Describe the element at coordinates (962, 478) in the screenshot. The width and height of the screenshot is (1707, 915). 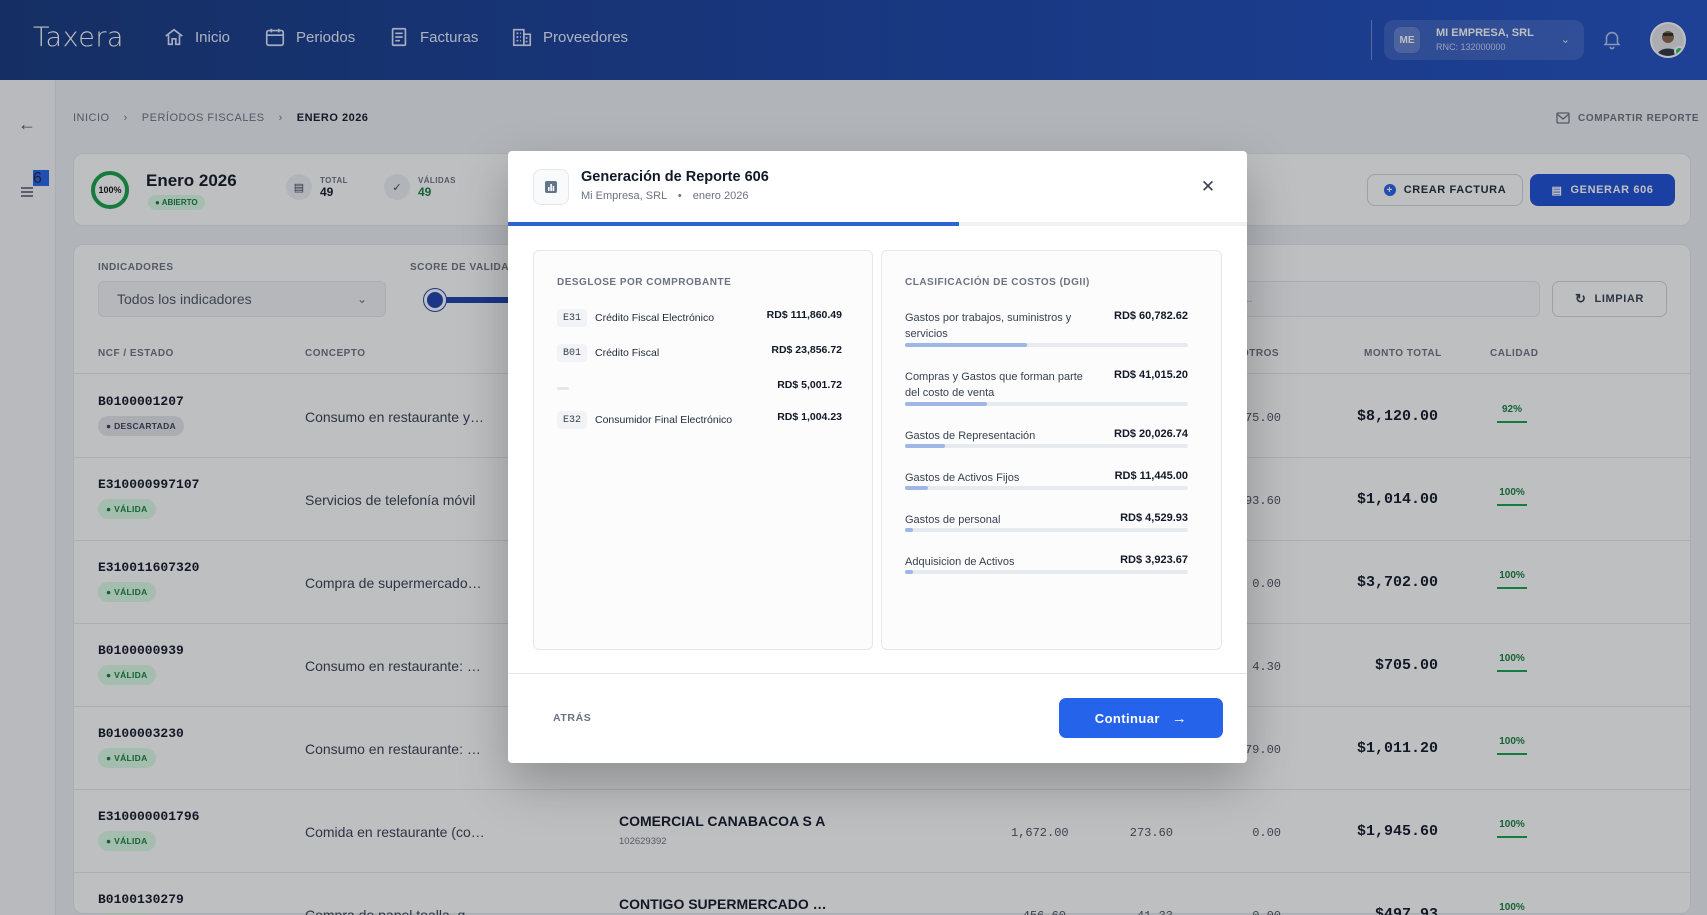
I see `cost-label: Gastos de Activos Fijos` at that location.